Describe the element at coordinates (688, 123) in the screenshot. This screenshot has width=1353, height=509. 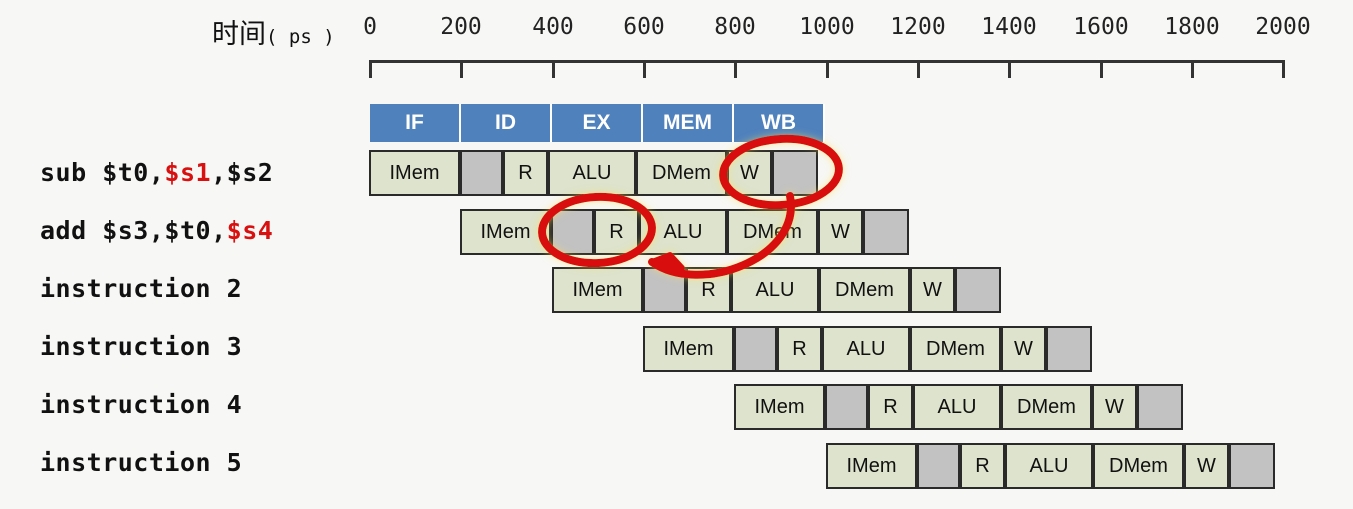
I see `stage-header-mem: MEM` at that location.